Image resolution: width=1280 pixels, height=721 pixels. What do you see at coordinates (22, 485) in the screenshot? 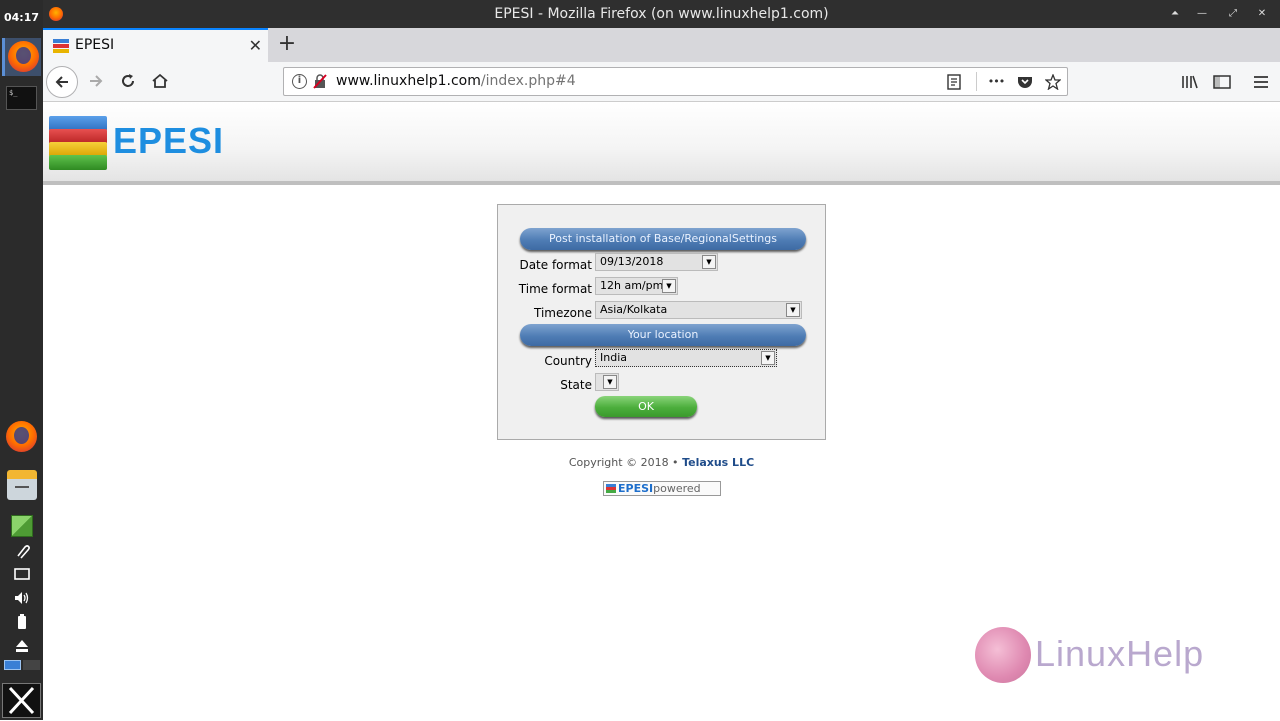
I see `file-manager-icon` at bounding box center [22, 485].